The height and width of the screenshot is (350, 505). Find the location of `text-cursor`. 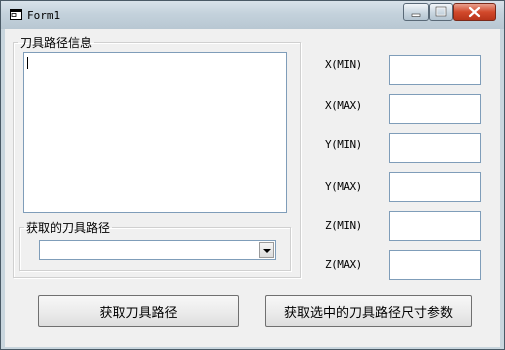

text-cursor is located at coordinates (27, 63).